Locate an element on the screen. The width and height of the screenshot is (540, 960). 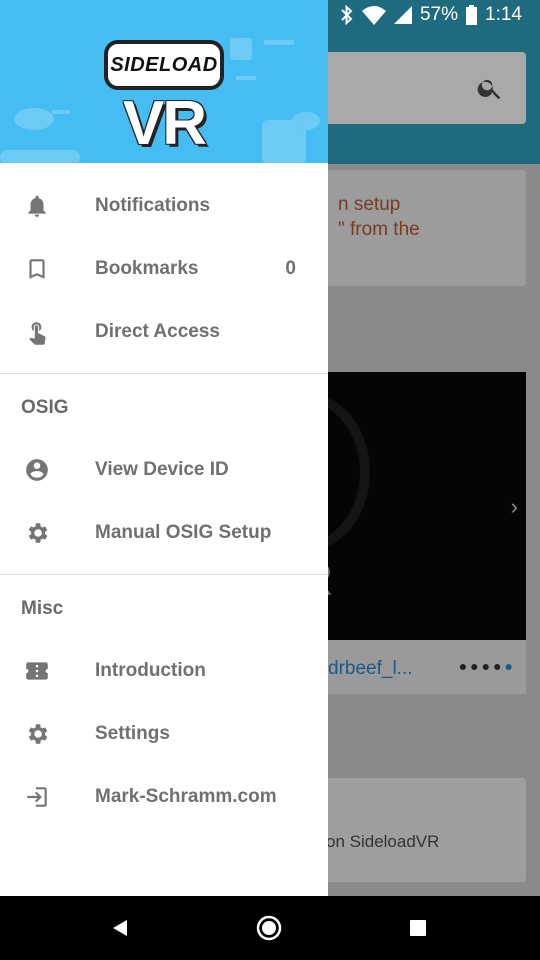
bottom-card-text: on SideloadVR is located at coordinates (383, 841).